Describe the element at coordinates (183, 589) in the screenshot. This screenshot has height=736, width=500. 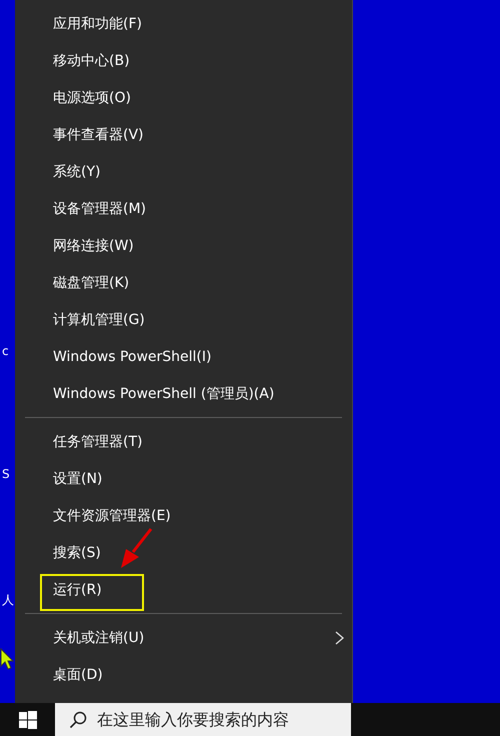
I see `menu-item: 运行(R)` at that location.